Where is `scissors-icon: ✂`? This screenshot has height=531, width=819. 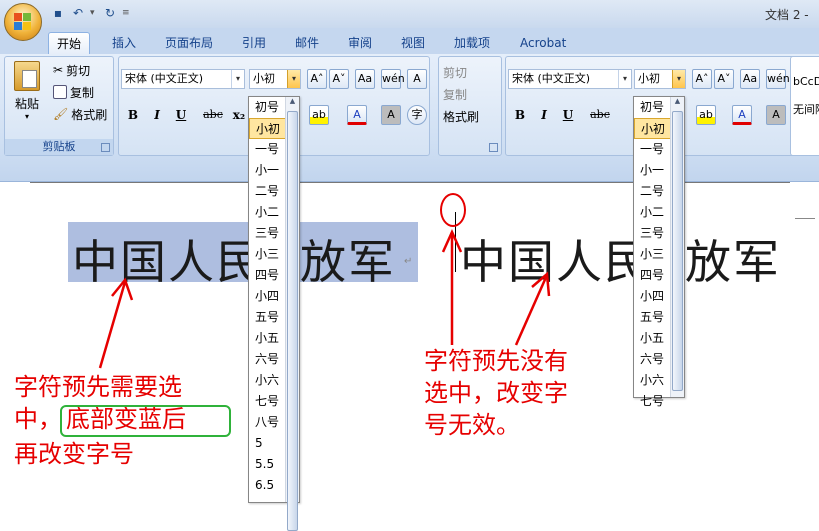
scissors-icon: ✂ is located at coordinates (58, 70).